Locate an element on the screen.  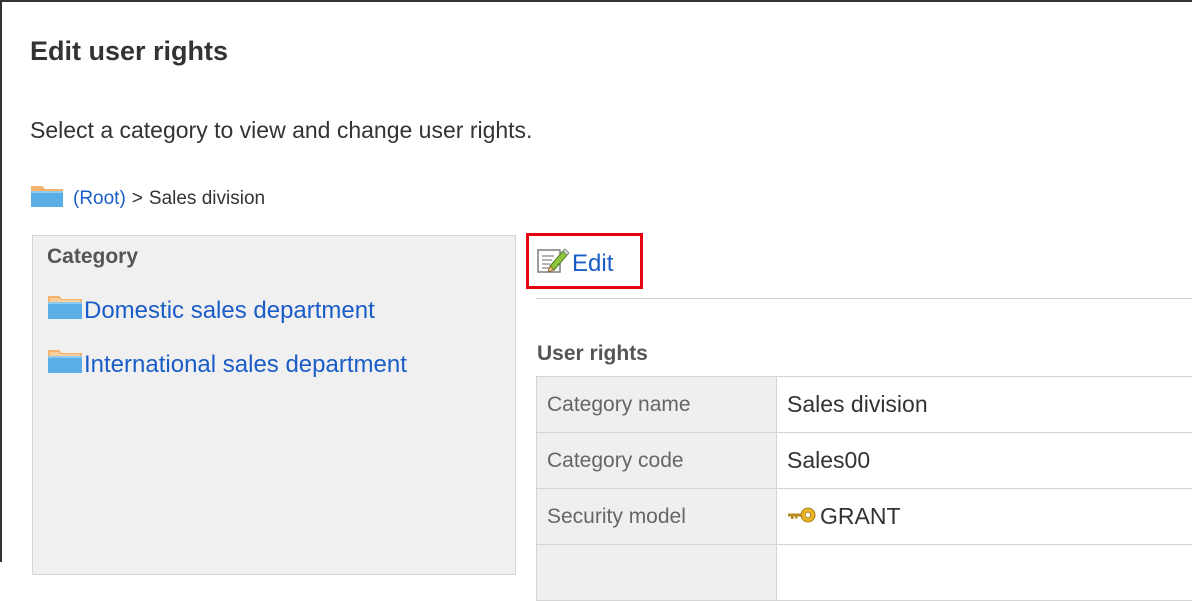
row-label: Security model is located at coordinates (657, 517).